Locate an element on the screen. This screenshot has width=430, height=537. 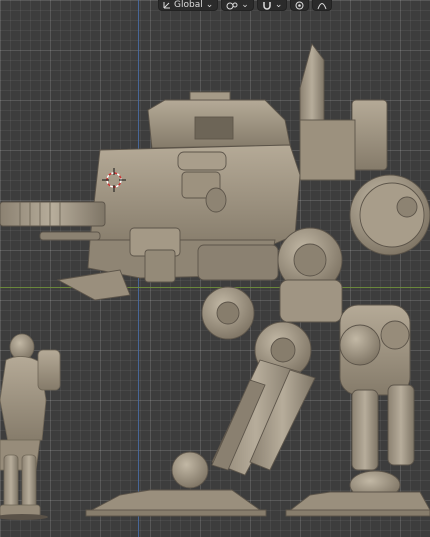
falloff-curve-icon is located at coordinates (322, 5).